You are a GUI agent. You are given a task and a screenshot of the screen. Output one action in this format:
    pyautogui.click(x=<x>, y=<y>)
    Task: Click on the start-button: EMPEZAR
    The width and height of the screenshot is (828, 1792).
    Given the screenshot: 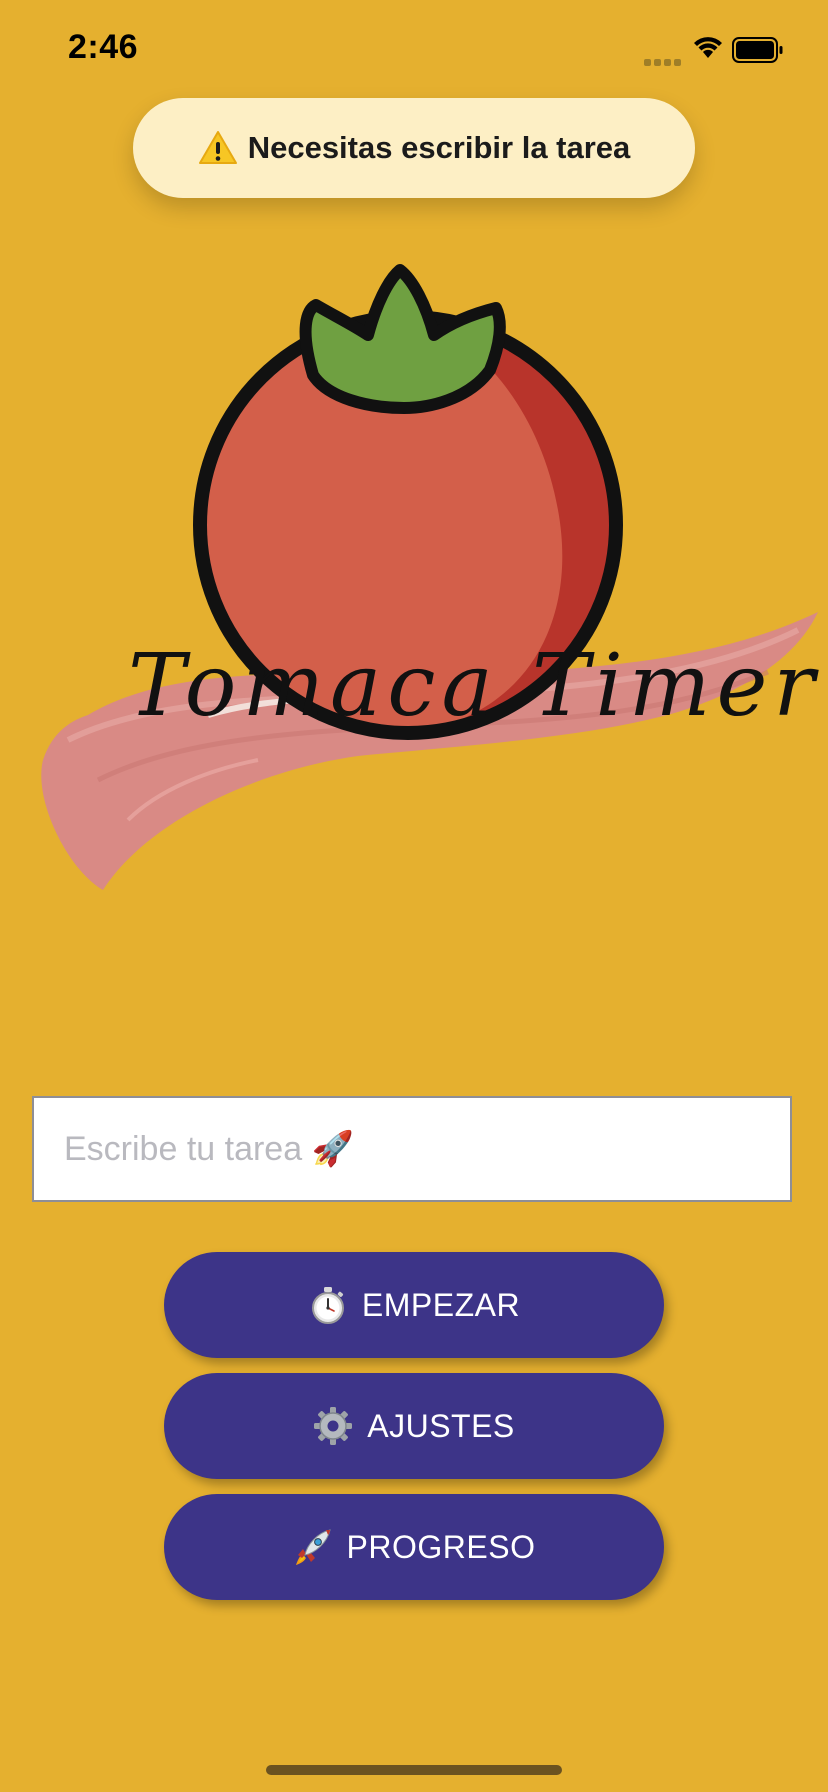 What is the action you would take?
    pyautogui.click(x=414, y=1305)
    